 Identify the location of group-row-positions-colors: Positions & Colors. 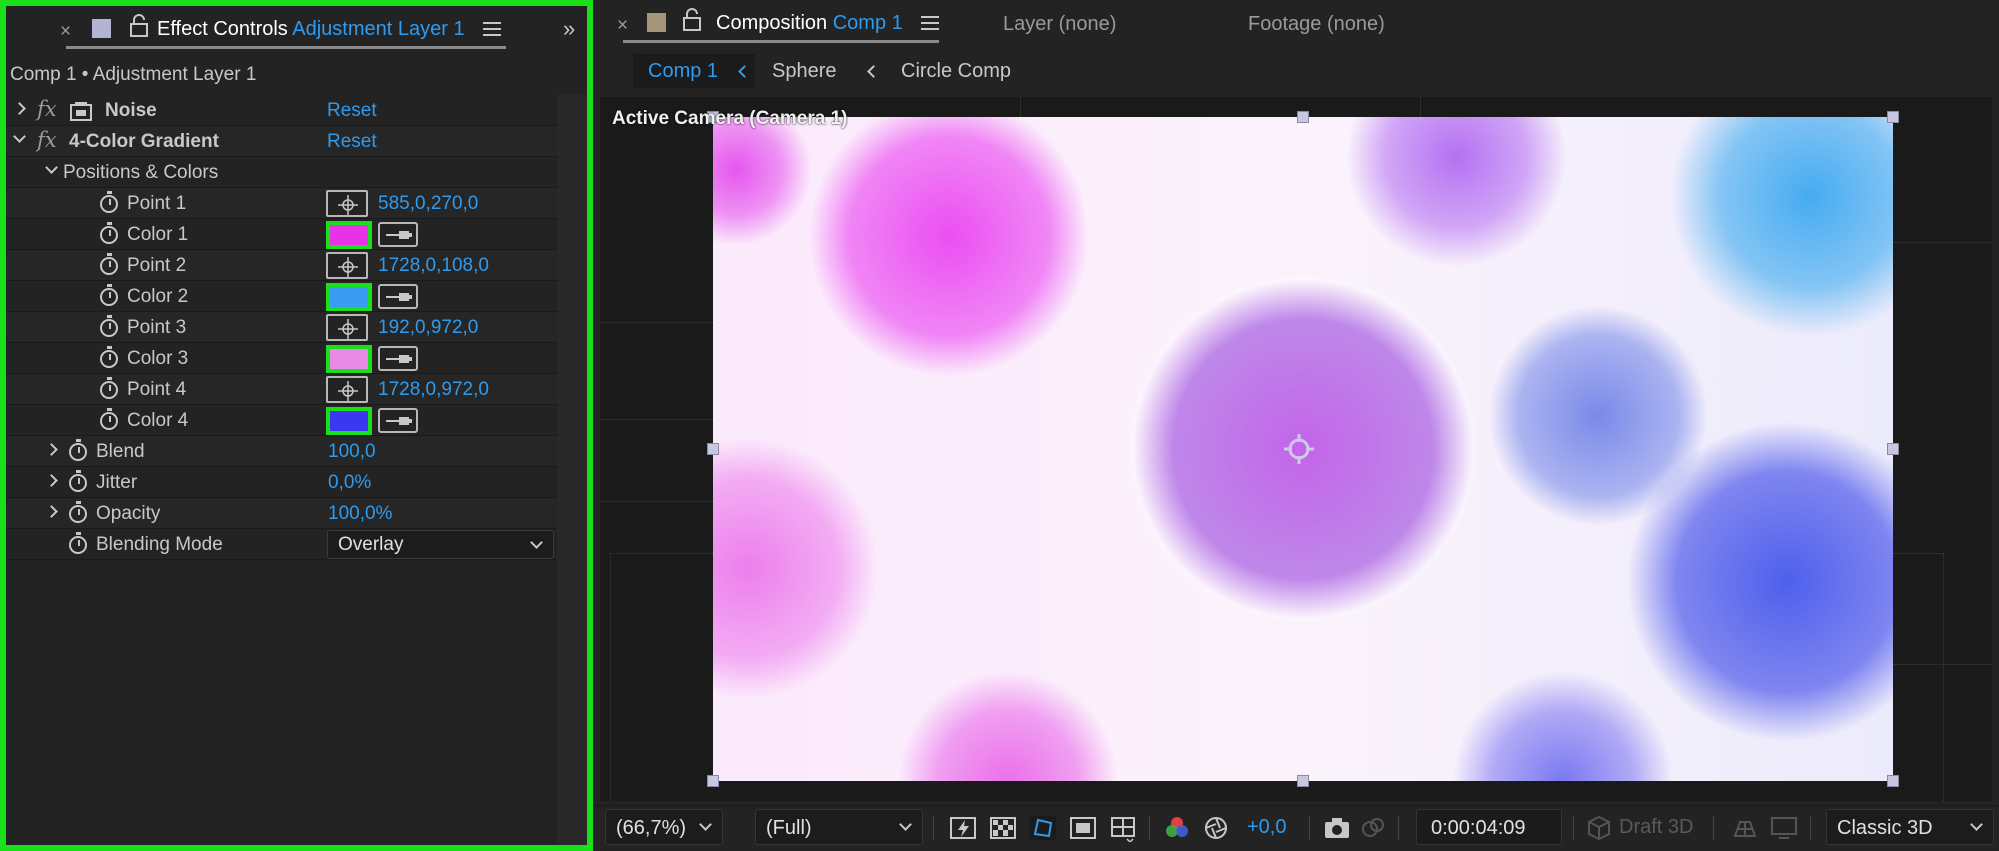
(281, 172).